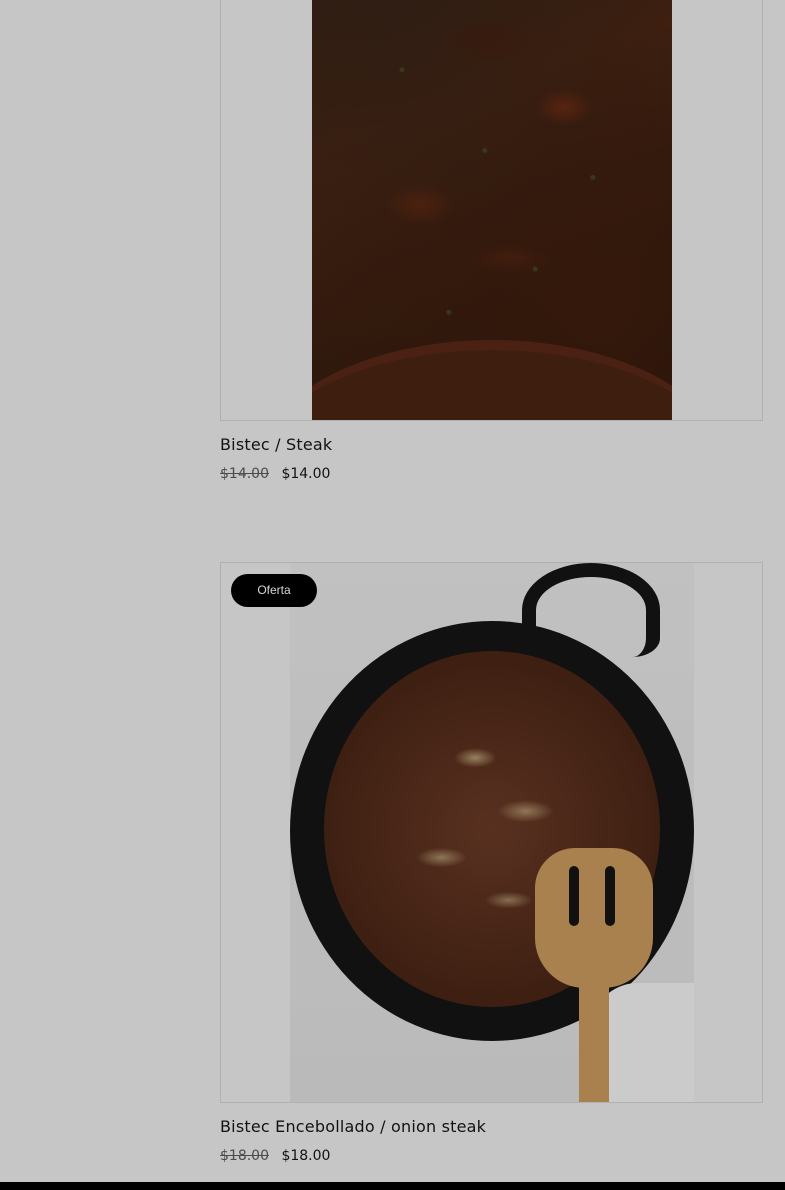  What do you see at coordinates (594, 918) in the screenshot?
I see `spatula-head` at bounding box center [594, 918].